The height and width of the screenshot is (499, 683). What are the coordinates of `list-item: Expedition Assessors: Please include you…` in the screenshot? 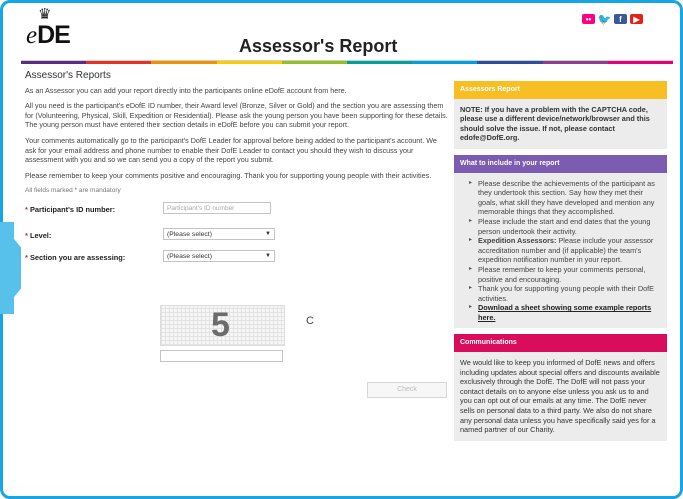 It's located at (565, 250).